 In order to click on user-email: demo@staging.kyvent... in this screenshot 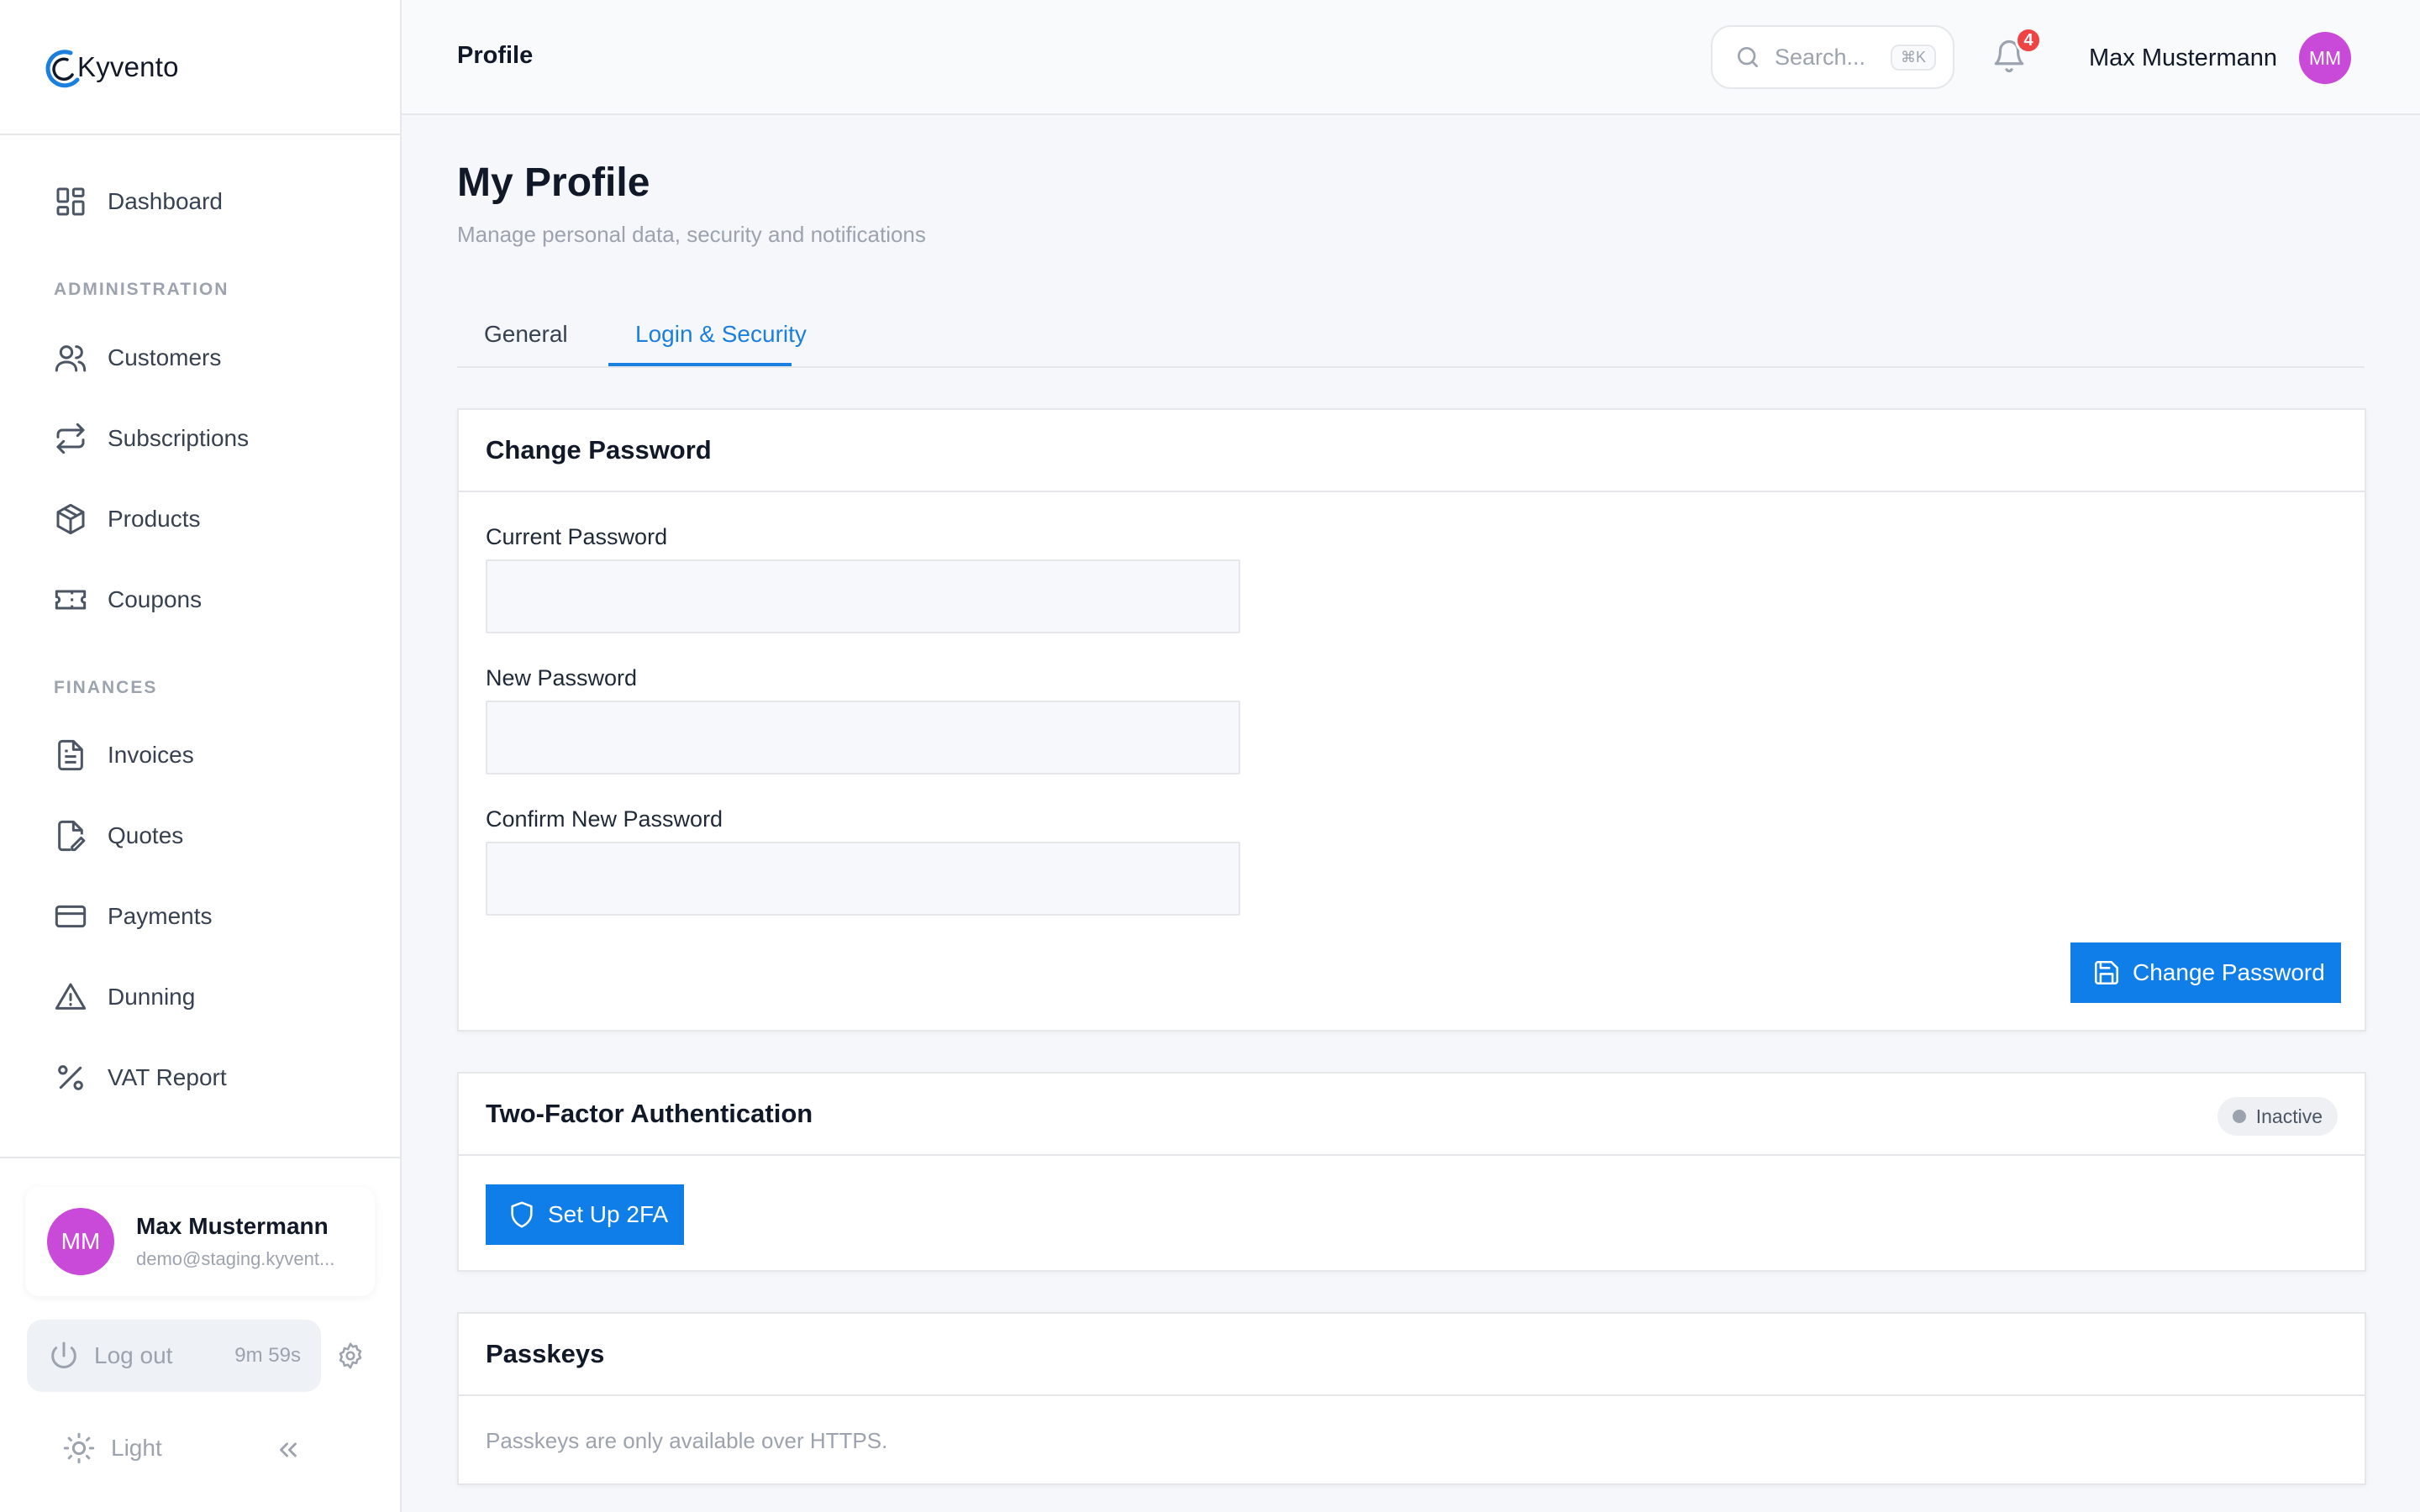, I will do `click(235, 1258)`.